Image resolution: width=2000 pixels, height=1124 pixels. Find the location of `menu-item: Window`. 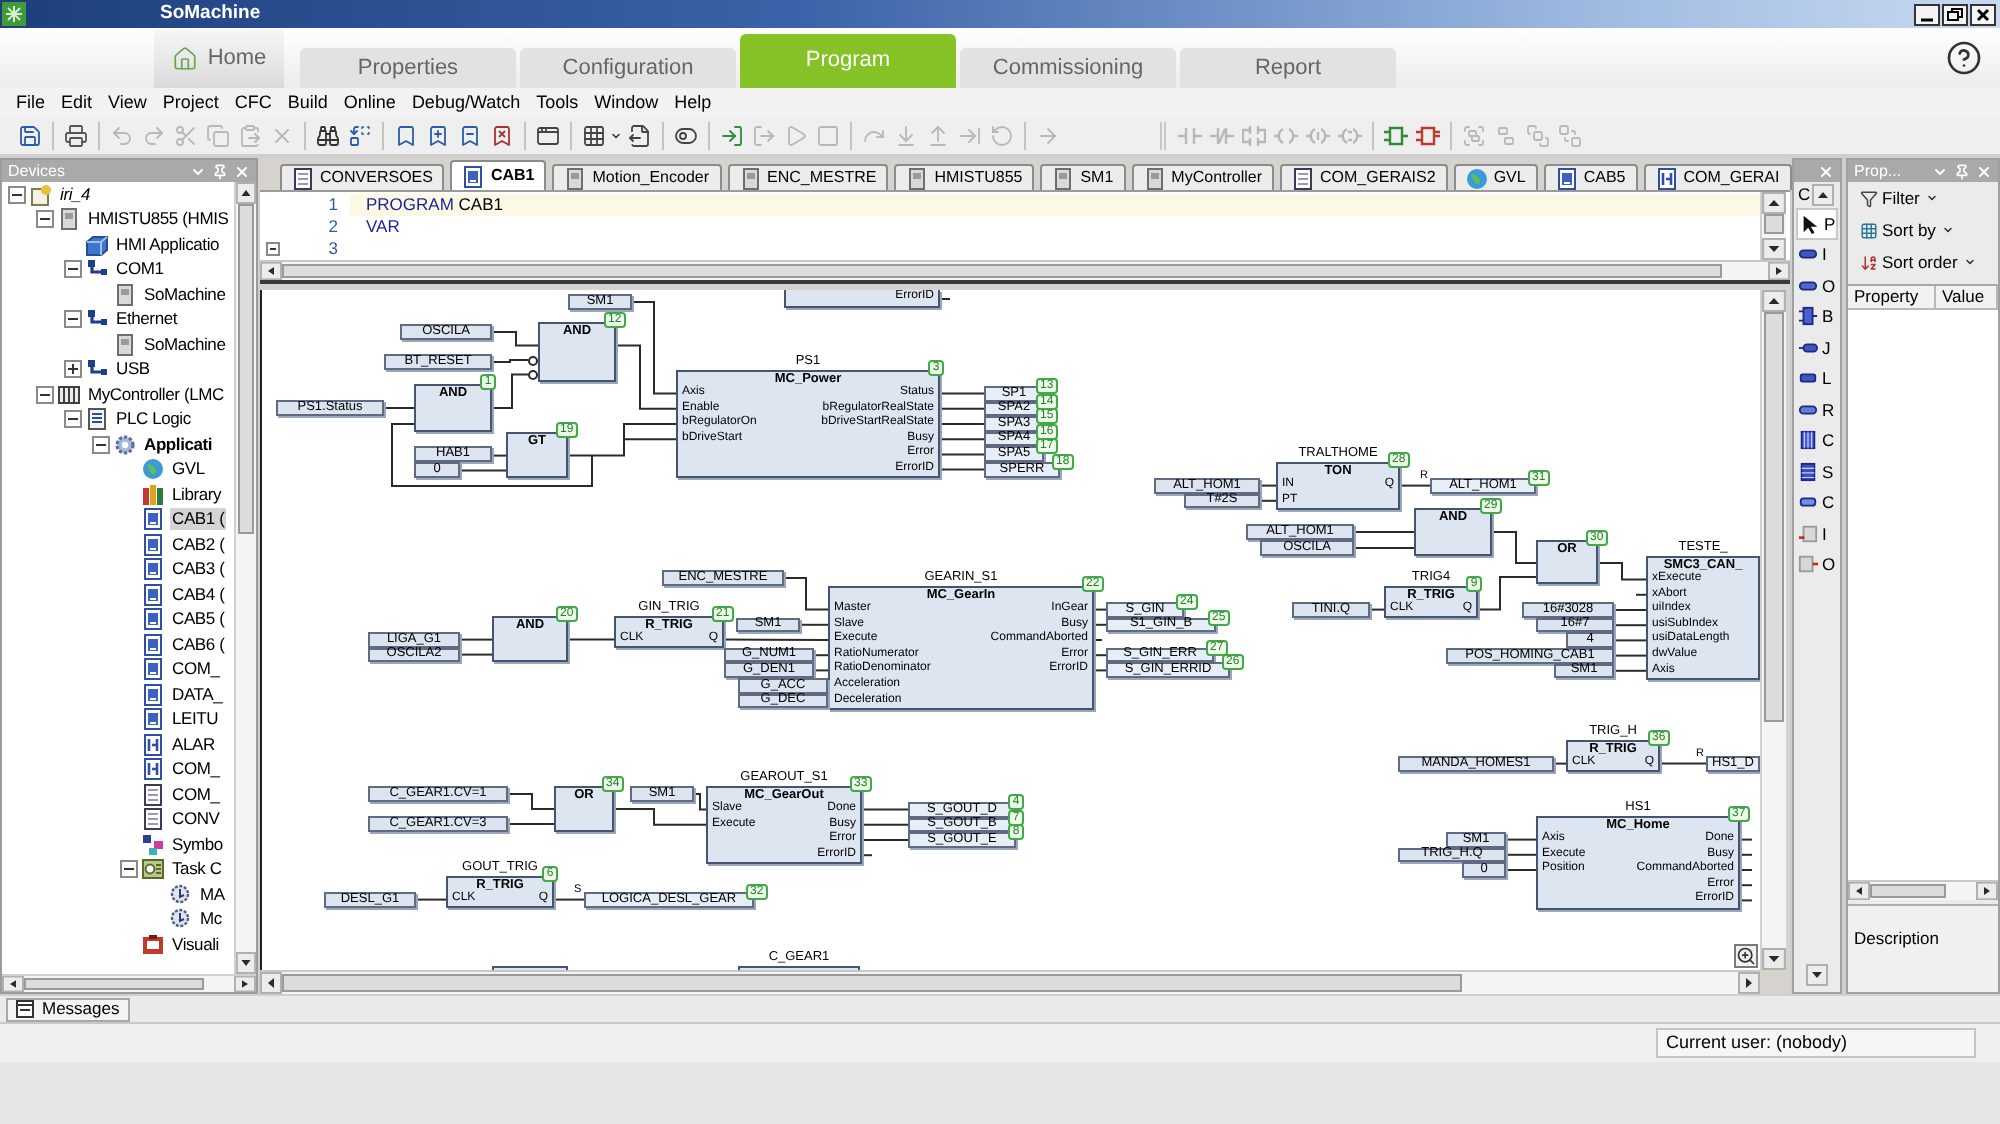

menu-item: Window is located at coordinates (626, 103).